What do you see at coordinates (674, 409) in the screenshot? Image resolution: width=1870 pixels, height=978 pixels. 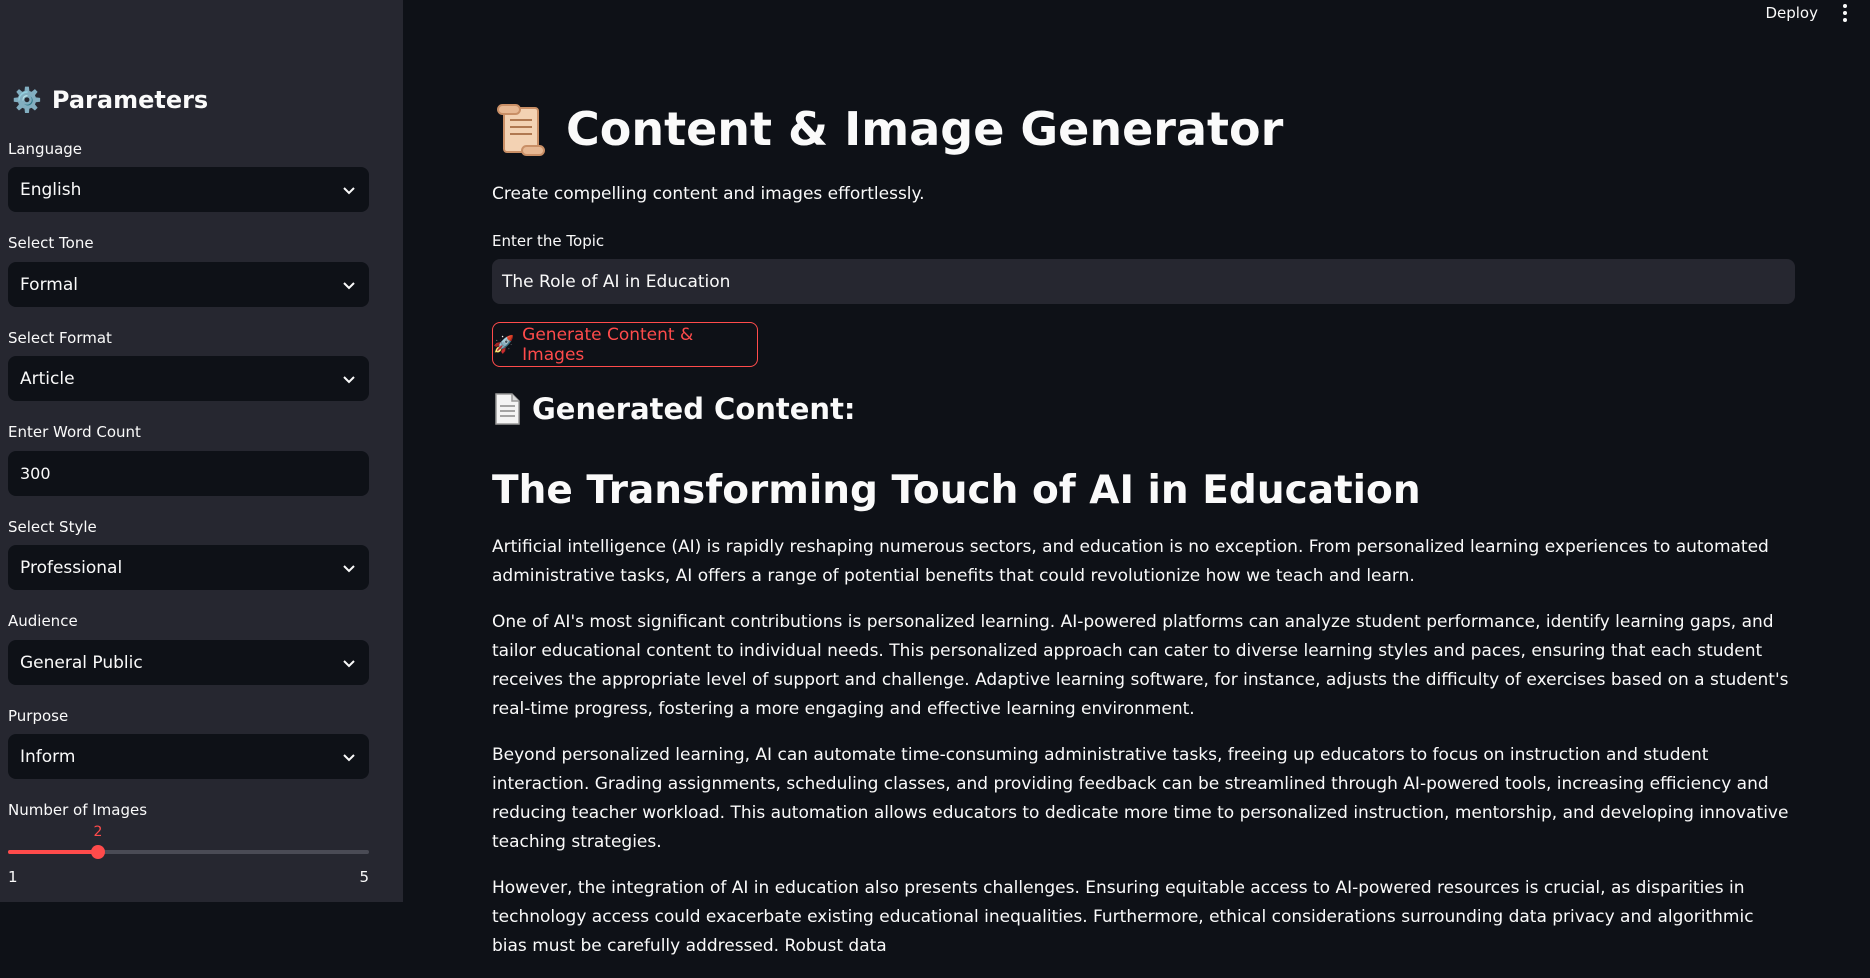 I see `generated-content-heading: Generated Content:` at bounding box center [674, 409].